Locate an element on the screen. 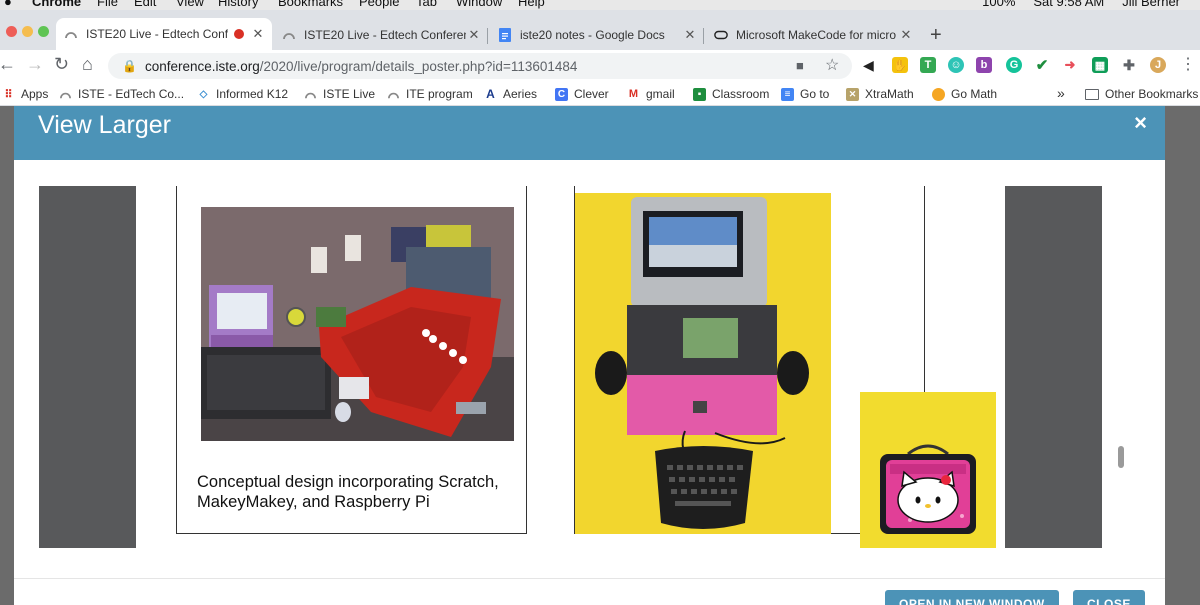 Image resolution: width=1200 pixels, height=605 pixels. bookmark-classroom: ▪ Classroom is located at coordinates (731, 94).